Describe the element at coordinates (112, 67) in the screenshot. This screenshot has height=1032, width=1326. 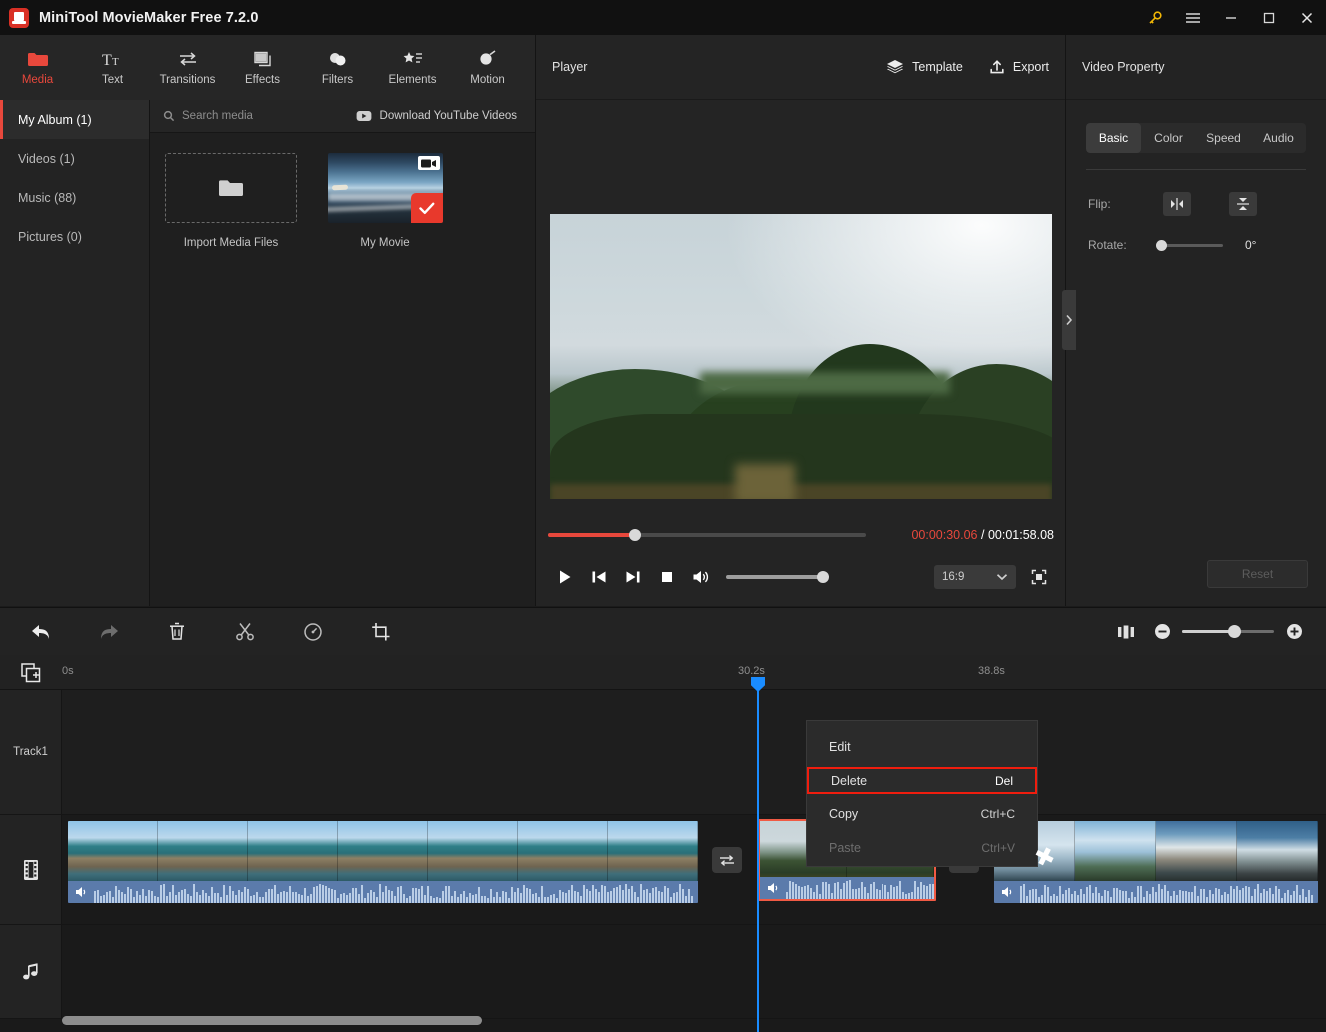
I see `tab-text: TT Text` at that location.